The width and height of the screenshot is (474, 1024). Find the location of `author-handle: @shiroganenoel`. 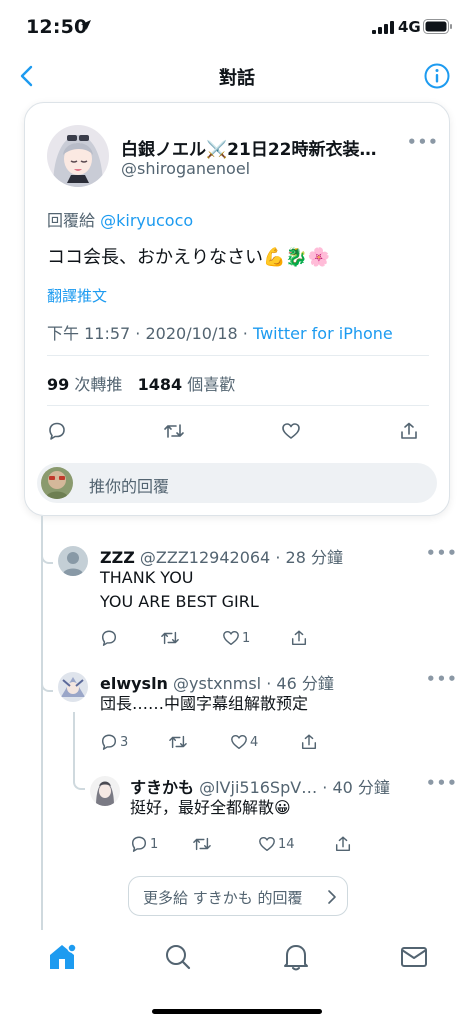

author-handle: @shiroganenoel is located at coordinates (185, 168).